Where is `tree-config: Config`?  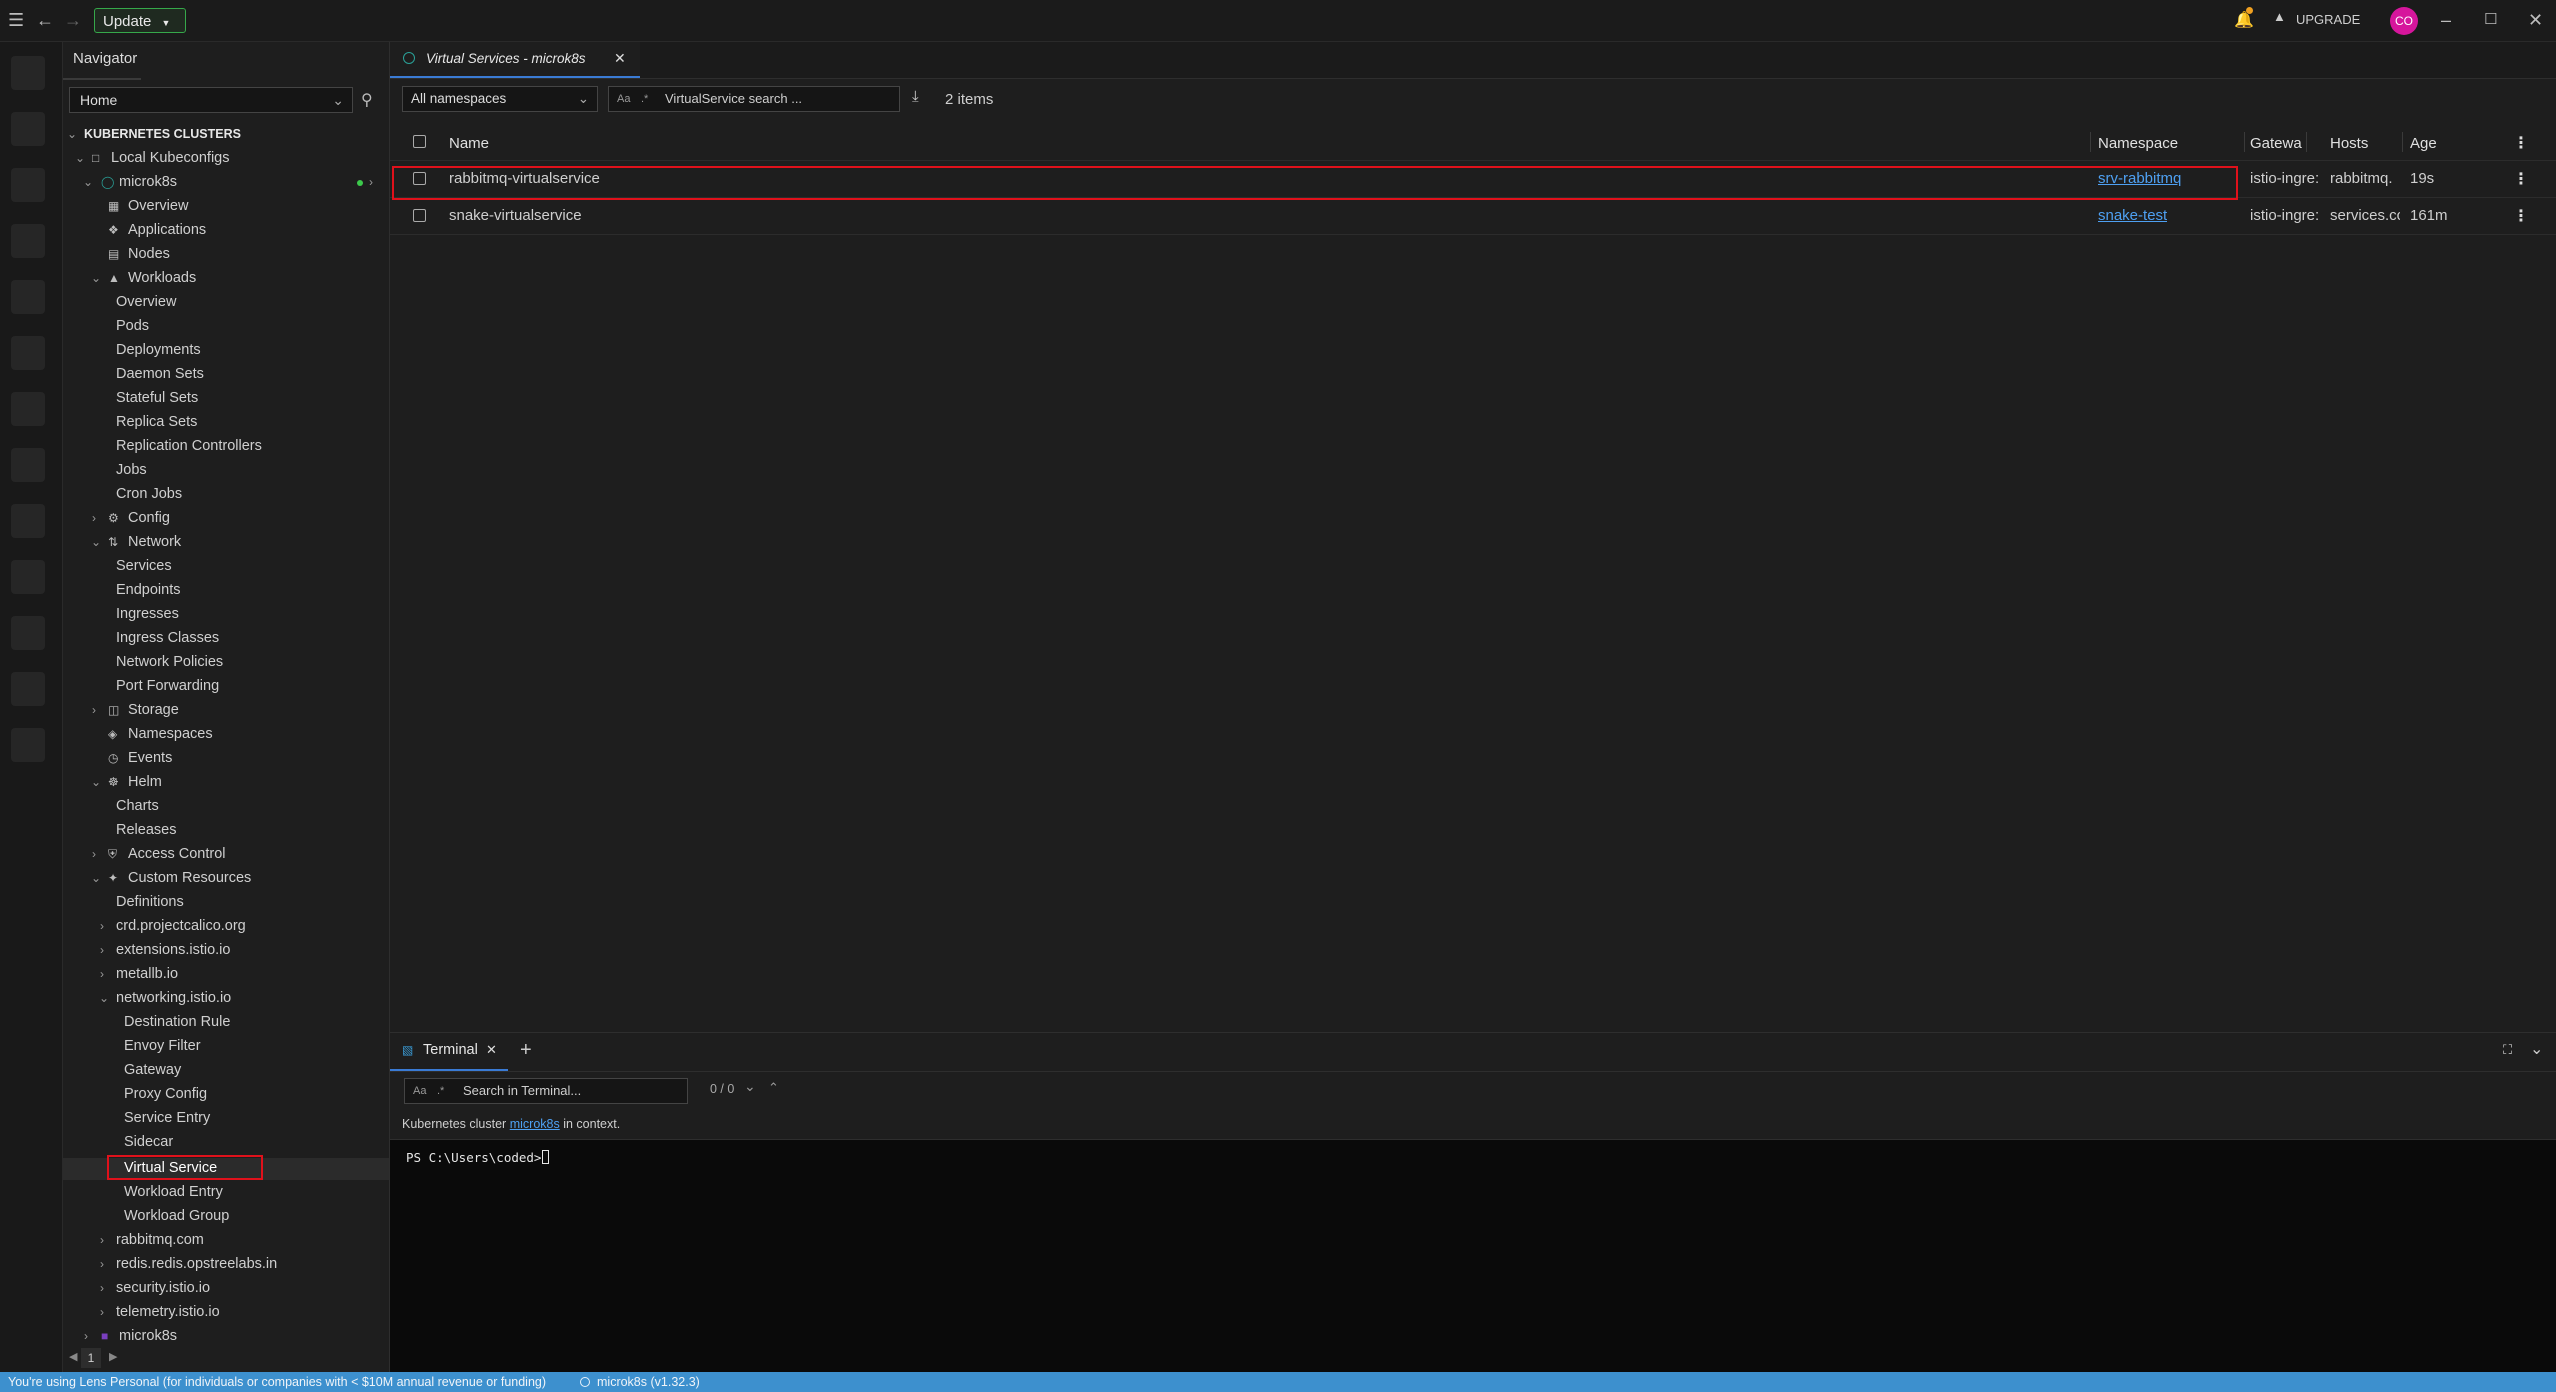
tree-config: Config is located at coordinates (149, 518).